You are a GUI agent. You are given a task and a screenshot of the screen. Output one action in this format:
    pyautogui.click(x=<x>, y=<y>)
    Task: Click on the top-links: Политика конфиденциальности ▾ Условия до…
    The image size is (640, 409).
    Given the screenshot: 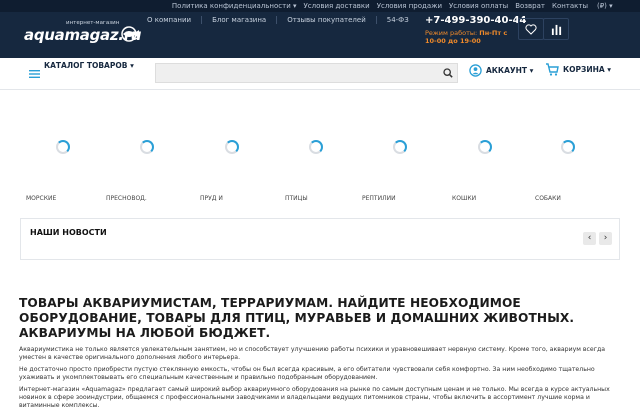 What is the action you would take?
    pyautogui.click(x=380, y=6)
    